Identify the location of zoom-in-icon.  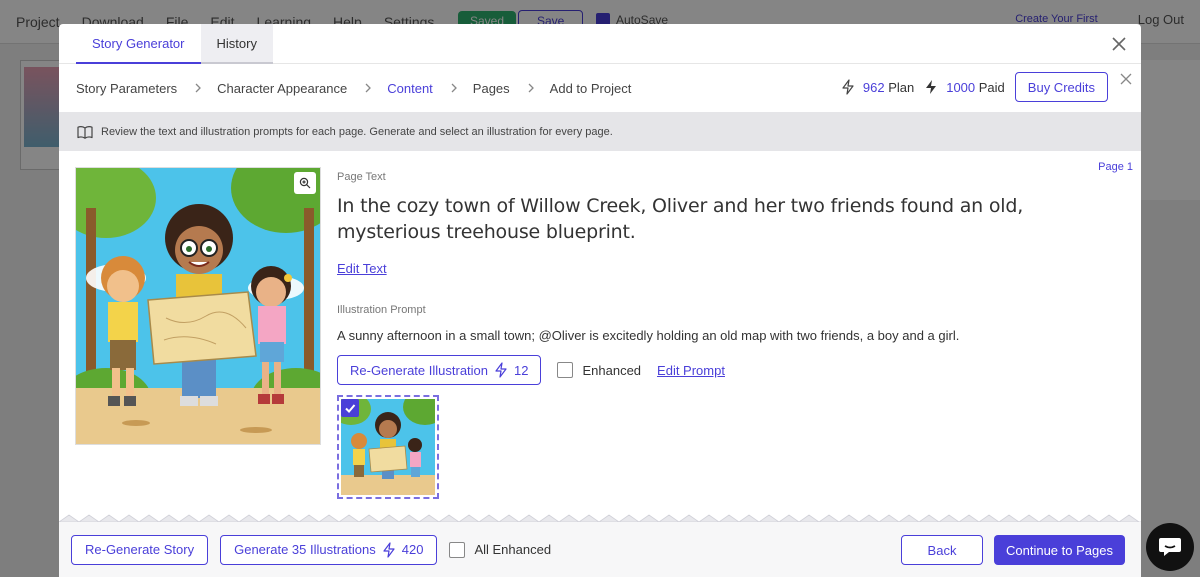
(305, 183).